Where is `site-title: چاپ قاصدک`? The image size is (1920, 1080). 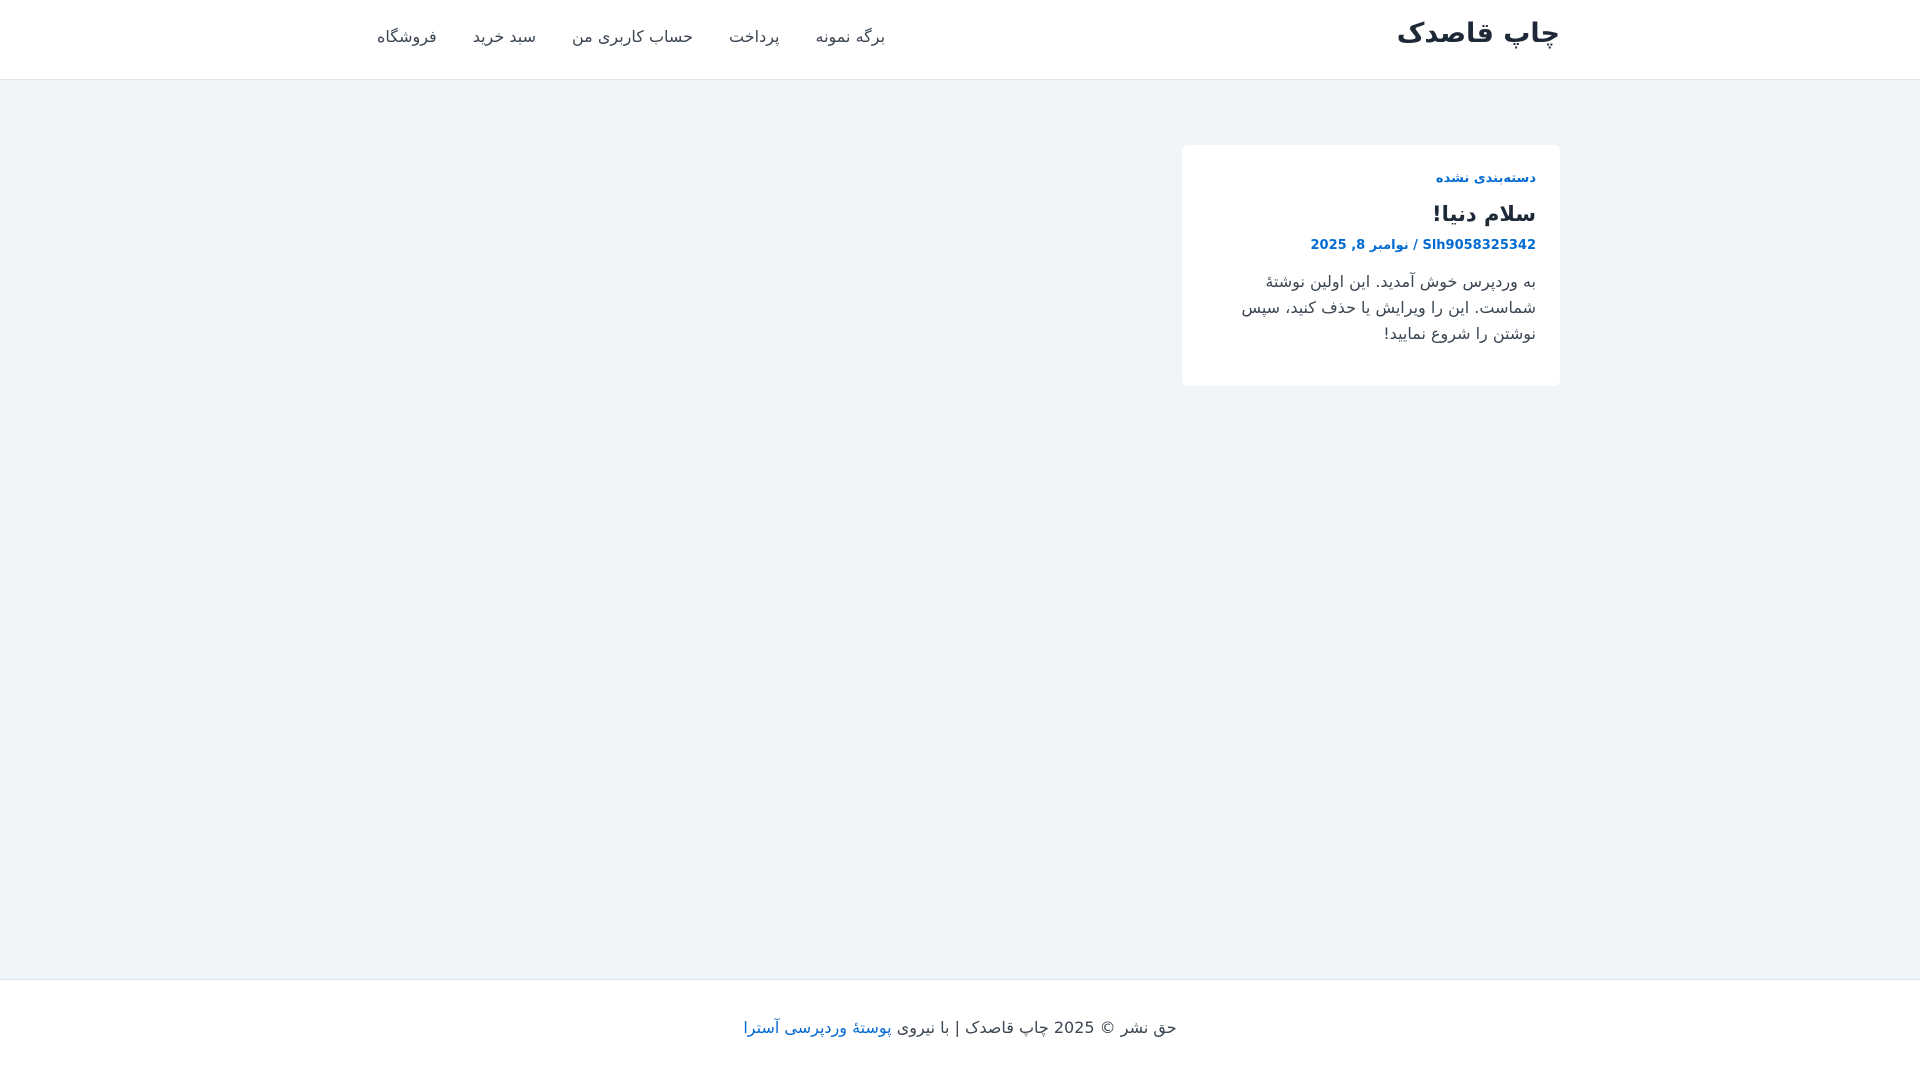 site-title: چاپ قاصدک is located at coordinates (1478, 33).